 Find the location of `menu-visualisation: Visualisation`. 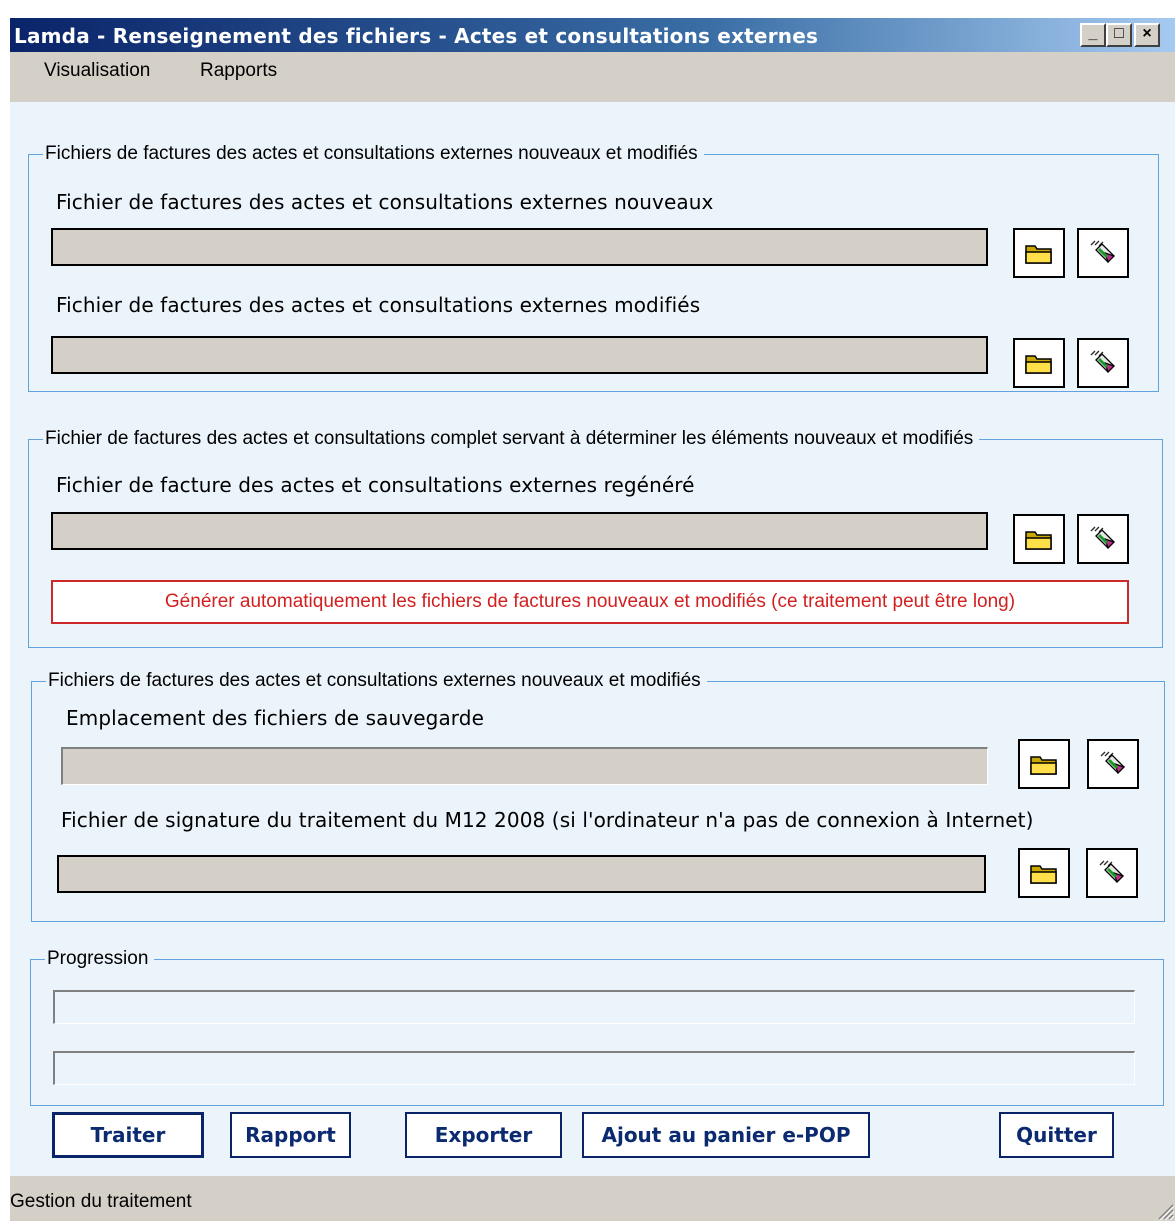

menu-visualisation: Visualisation is located at coordinates (97, 71).